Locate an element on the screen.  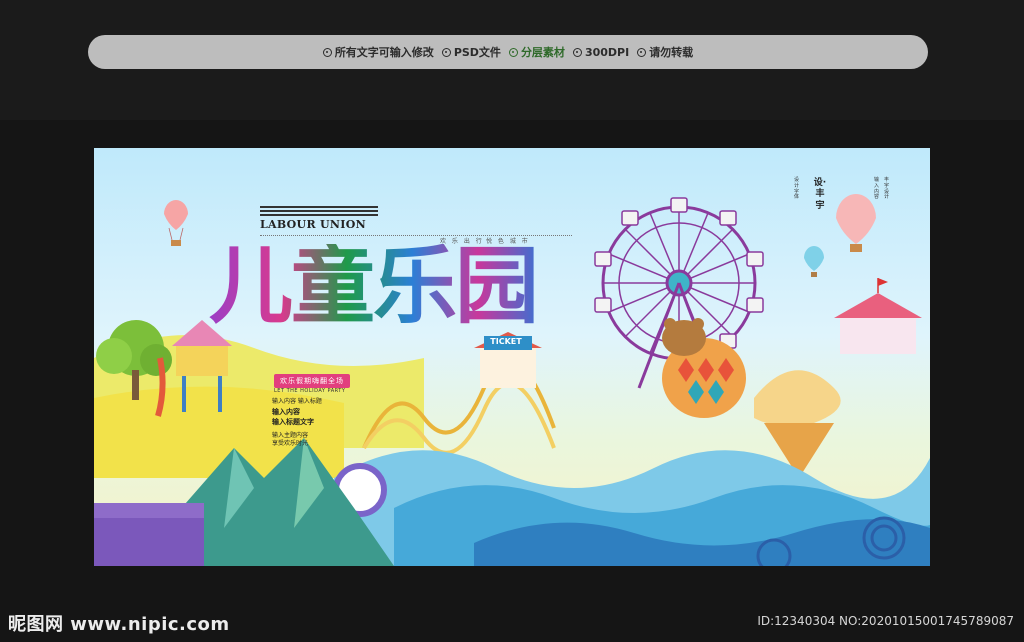
feature-item: 300DPI is located at coordinates (601, 52).